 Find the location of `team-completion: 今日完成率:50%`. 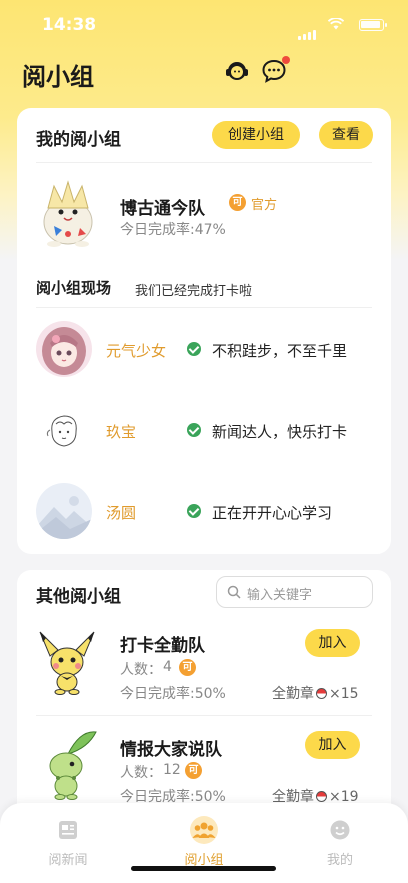

team-completion: 今日完成率:50% is located at coordinates (173, 694).